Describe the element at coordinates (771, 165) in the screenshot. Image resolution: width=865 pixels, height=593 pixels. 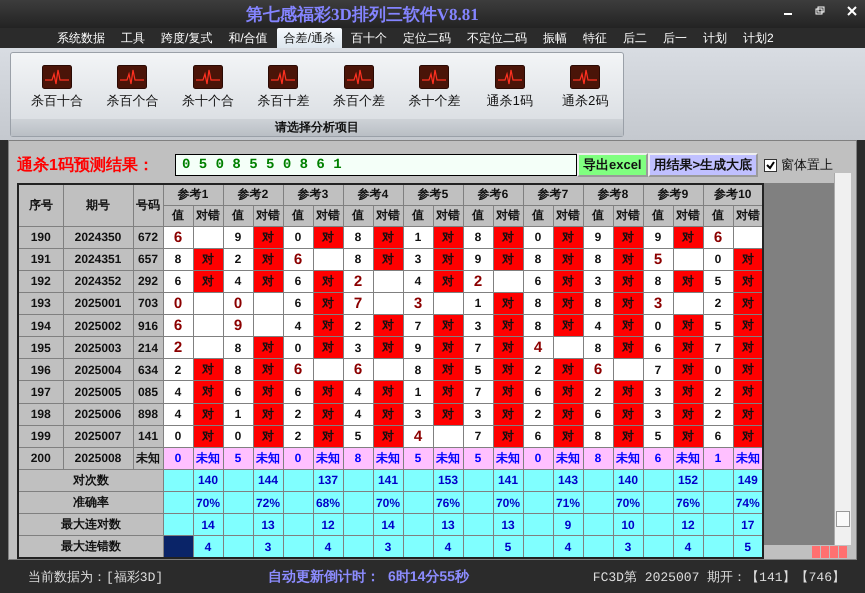
I see `checkbox` at that location.